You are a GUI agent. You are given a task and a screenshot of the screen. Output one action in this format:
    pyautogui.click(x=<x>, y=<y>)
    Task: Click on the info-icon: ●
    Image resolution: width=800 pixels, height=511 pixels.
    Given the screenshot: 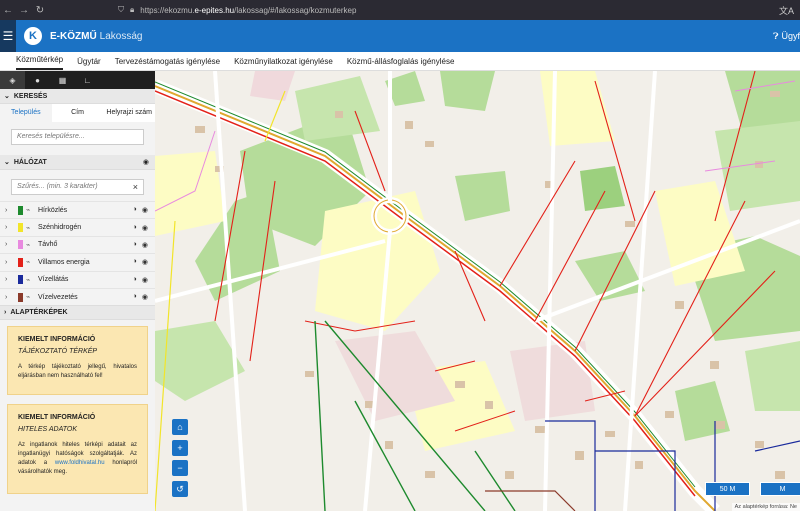 What is the action you would take?
    pyautogui.click(x=37, y=80)
    